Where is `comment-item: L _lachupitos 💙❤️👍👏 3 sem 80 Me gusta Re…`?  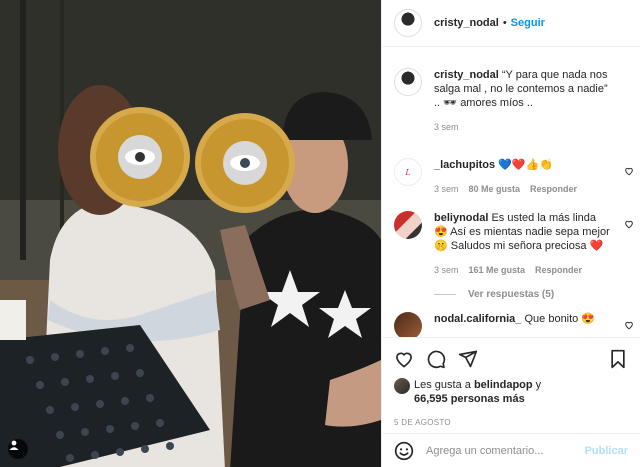
comment-item: L _lachupitos 💙❤️👍👏 3 sem 80 Me gusta Re… is located at coordinates (511, 177).